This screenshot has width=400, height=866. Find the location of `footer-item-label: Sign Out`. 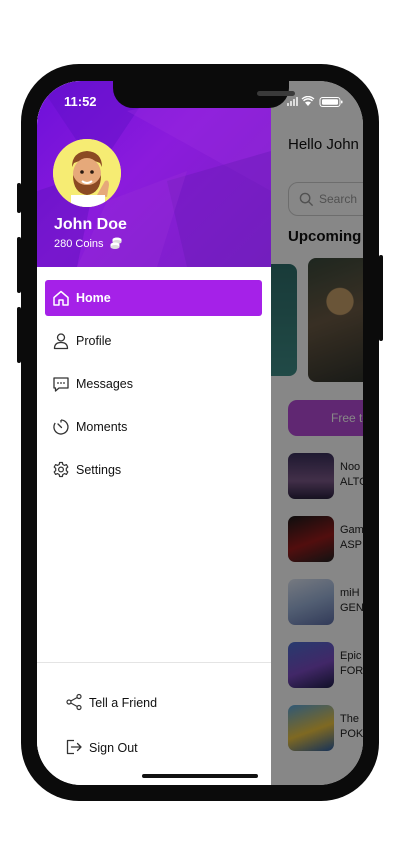

footer-item-label: Sign Out is located at coordinates (113, 748).